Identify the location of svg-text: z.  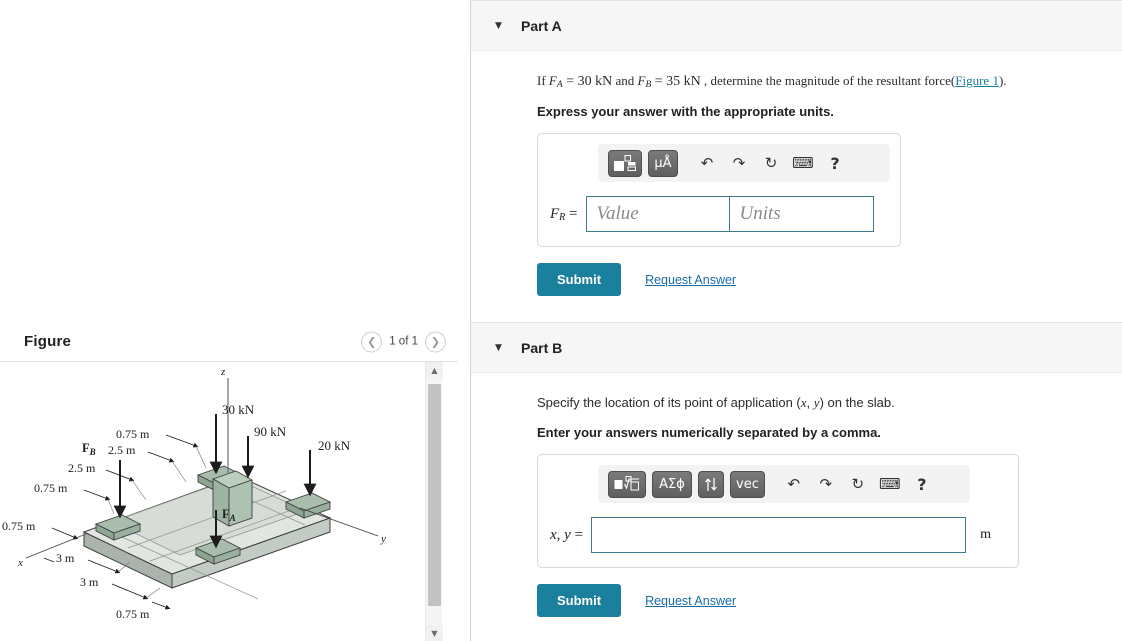
(223, 372).